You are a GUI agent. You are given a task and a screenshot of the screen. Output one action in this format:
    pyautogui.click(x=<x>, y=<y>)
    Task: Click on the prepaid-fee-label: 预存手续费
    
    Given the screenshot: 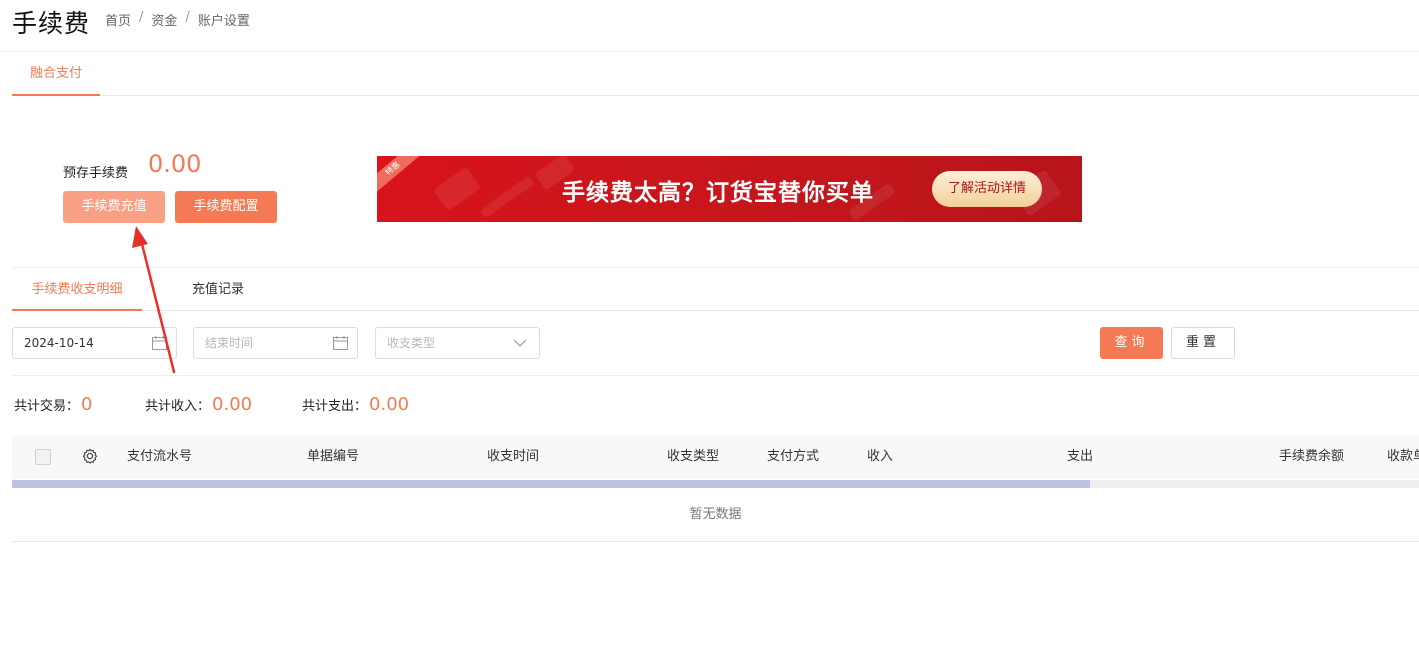 What is the action you would take?
    pyautogui.click(x=96, y=173)
    